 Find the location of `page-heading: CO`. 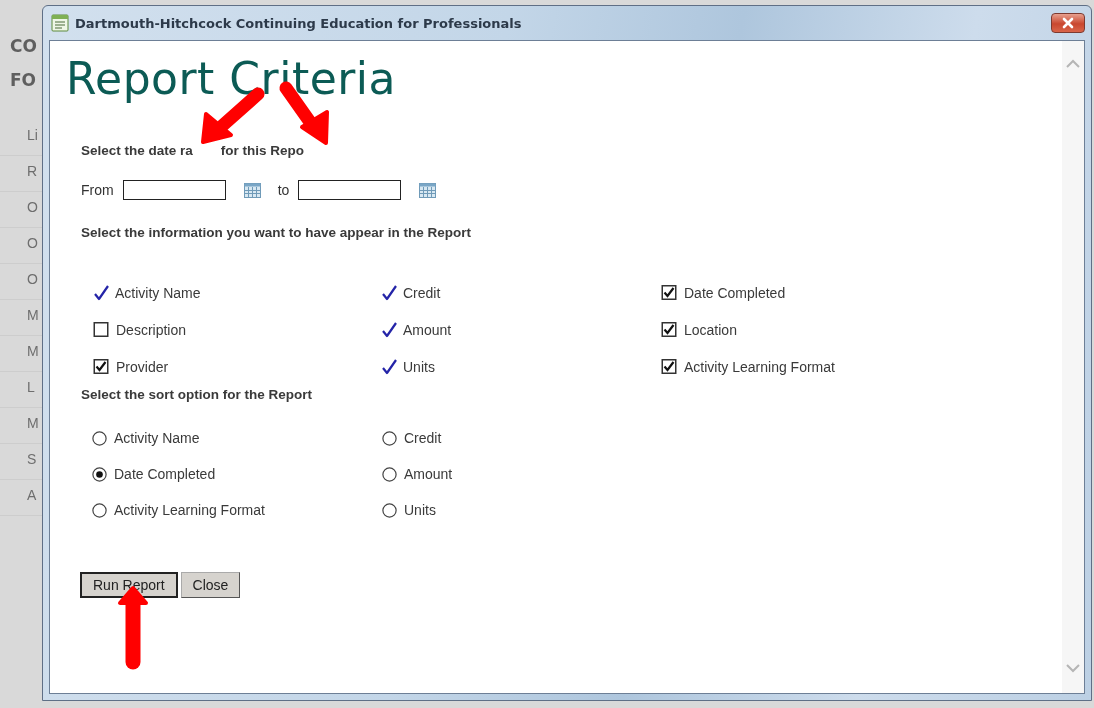

page-heading: CO is located at coordinates (23, 46).